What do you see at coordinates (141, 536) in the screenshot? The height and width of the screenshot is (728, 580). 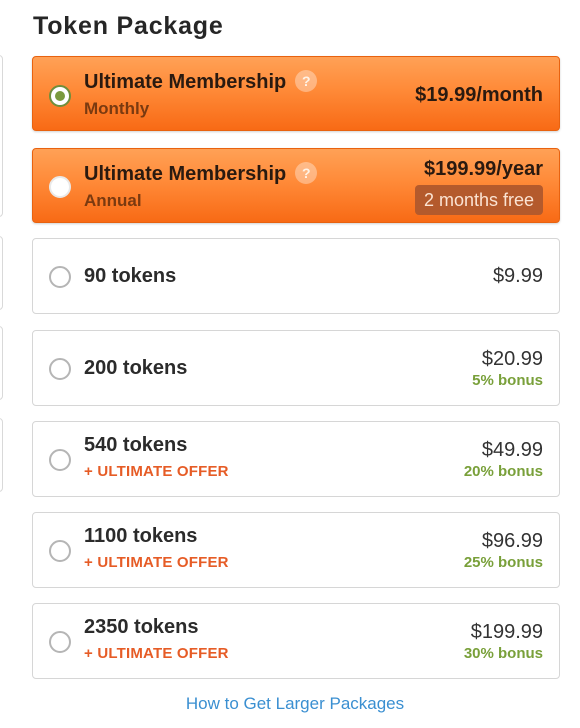 I see `package-name: 1100 tokens` at bounding box center [141, 536].